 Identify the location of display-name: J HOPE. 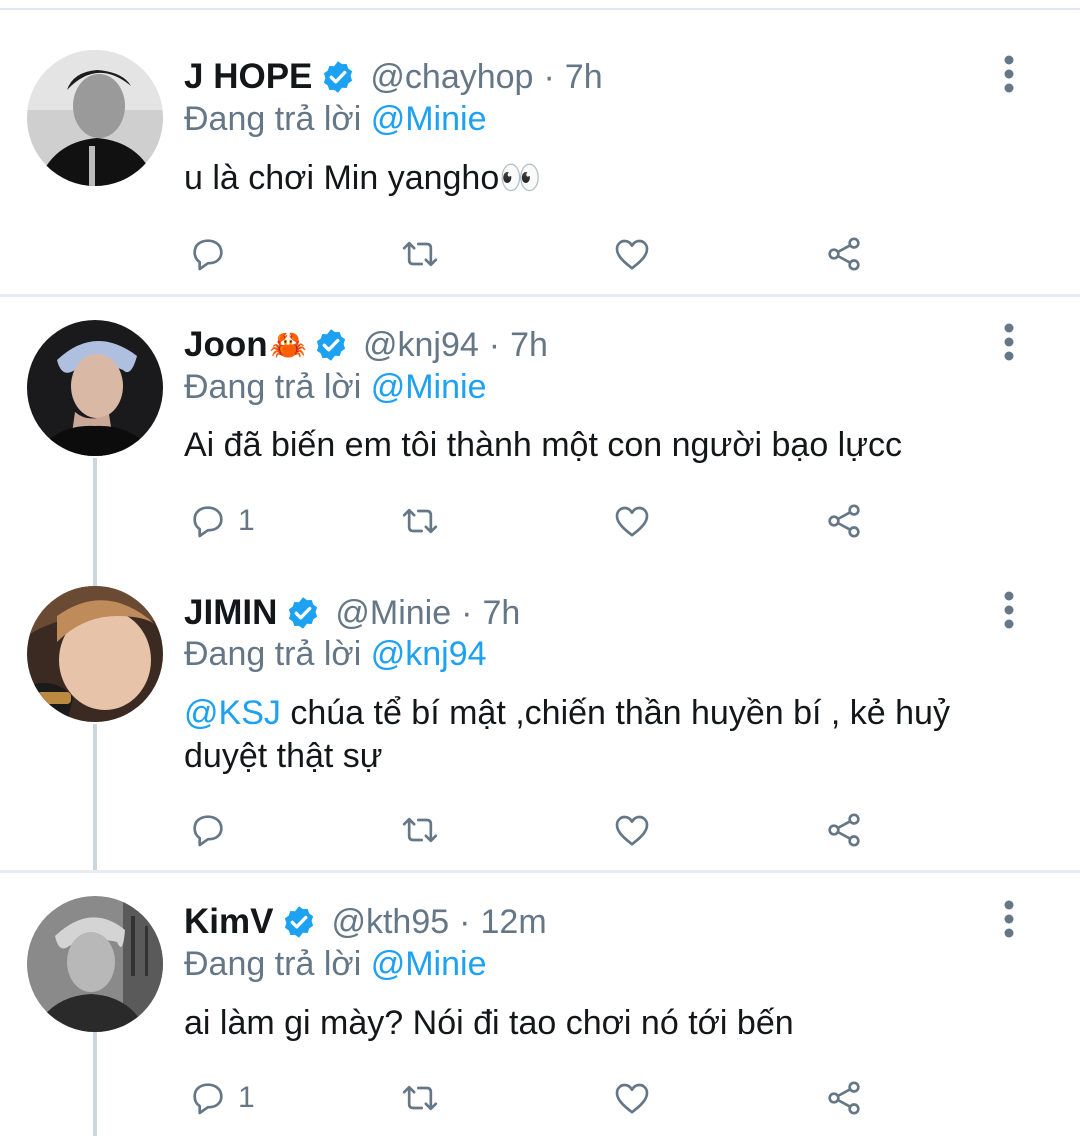
(248, 77).